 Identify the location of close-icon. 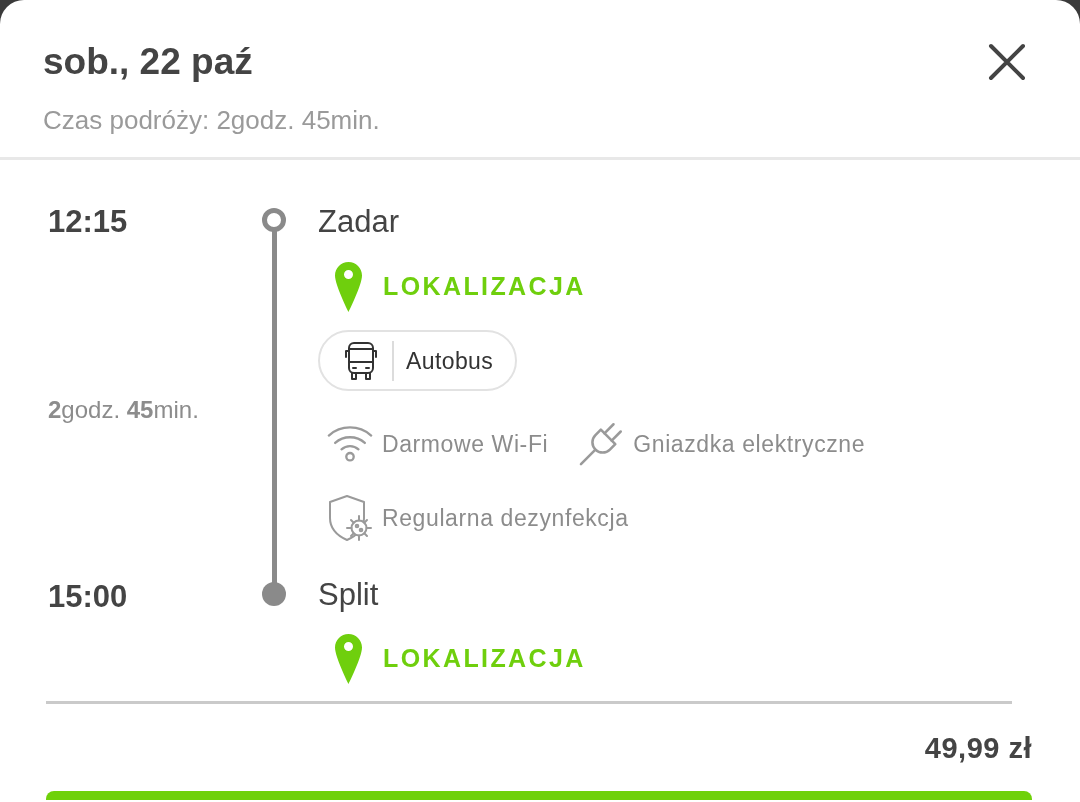
(1007, 62).